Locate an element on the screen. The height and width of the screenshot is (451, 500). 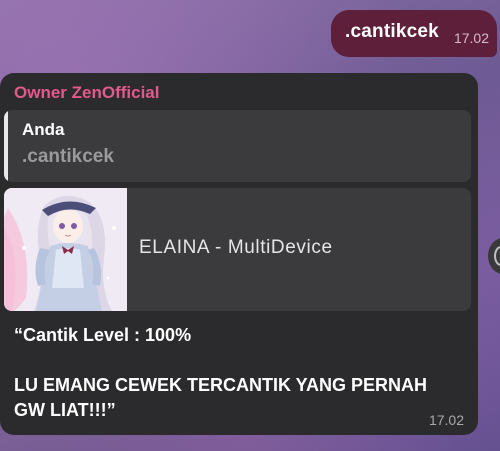
link-preview-title: ELAINA - MultiDevice is located at coordinates (236, 247).